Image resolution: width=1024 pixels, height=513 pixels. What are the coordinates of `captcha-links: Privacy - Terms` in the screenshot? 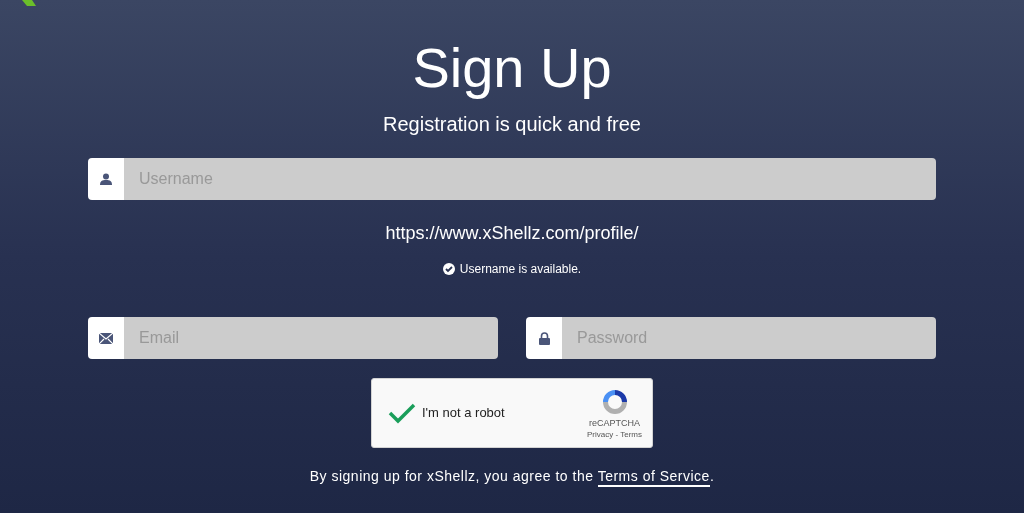 It's located at (614, 434).